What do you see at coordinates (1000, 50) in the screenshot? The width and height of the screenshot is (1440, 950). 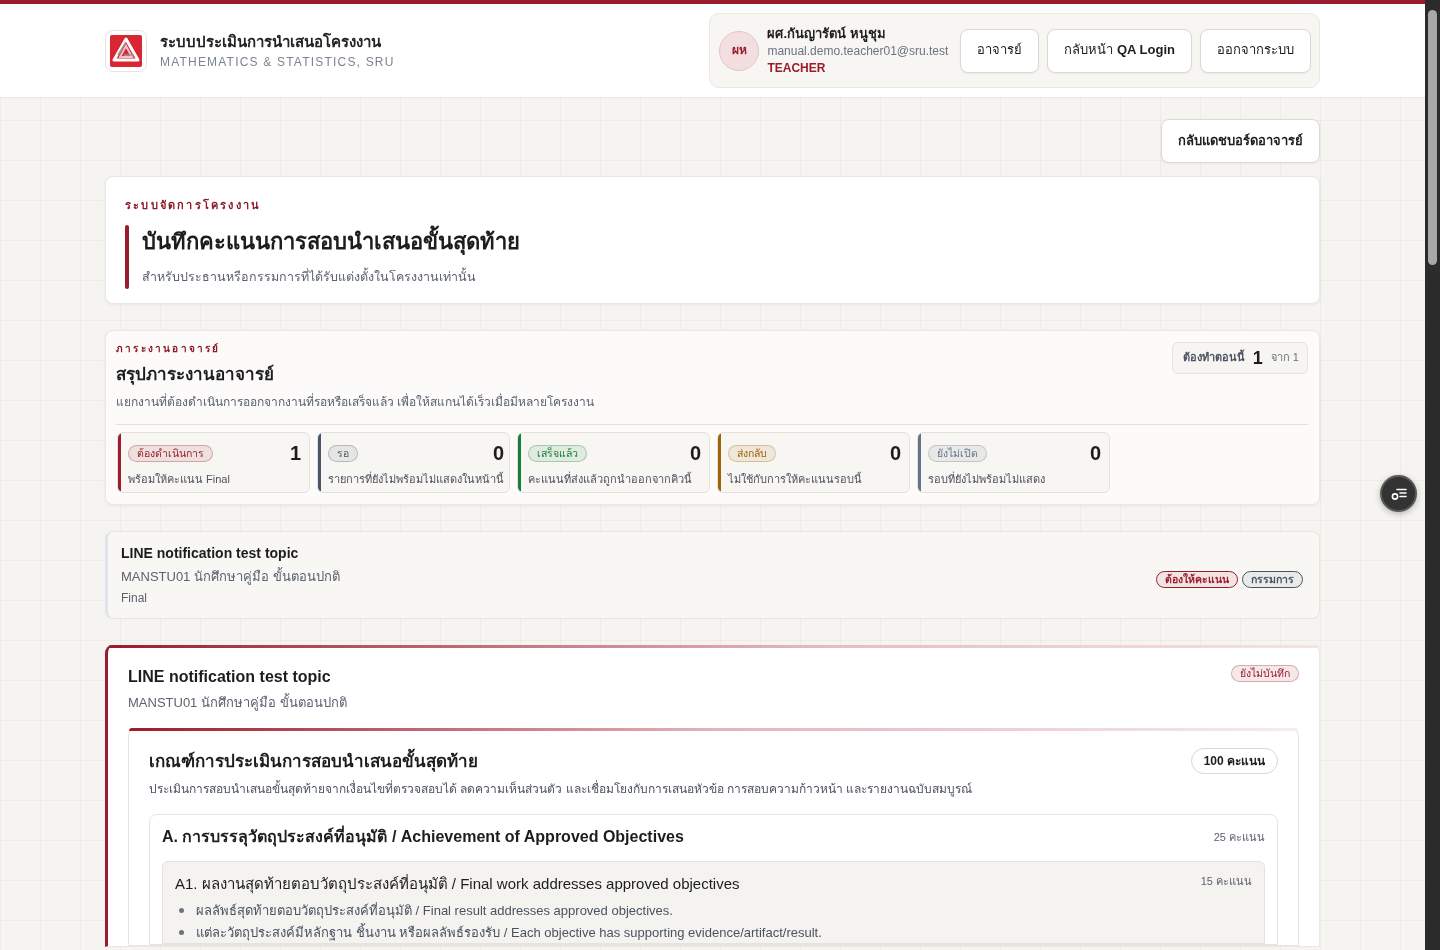 I see `header-button: อาจารย์` at bounding box center [1000, 50].